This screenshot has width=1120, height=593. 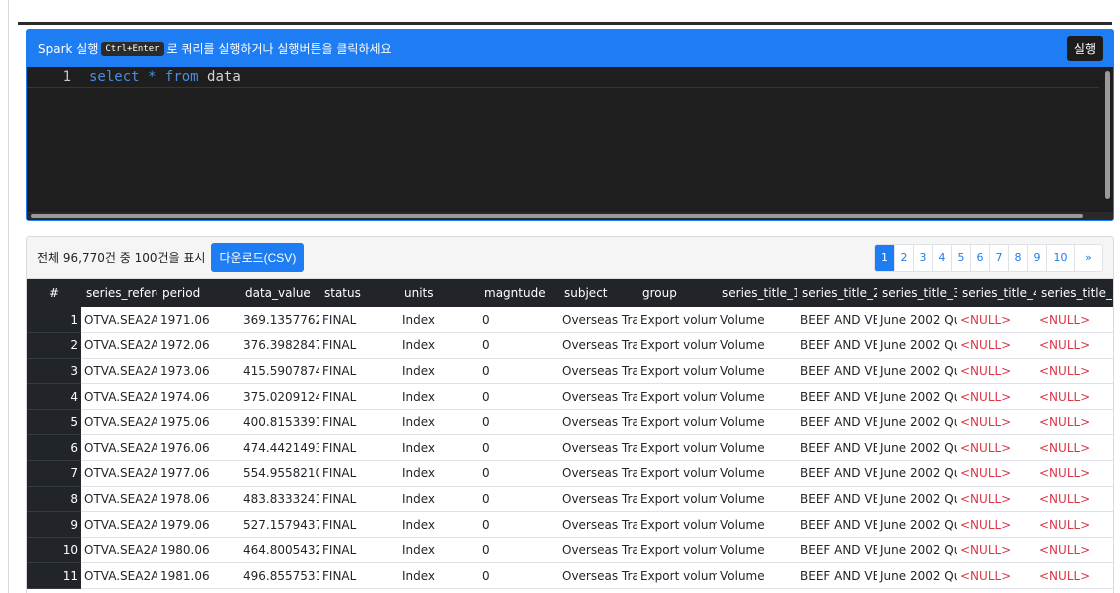 What do you see at coordinates (677, 293) in the screenshot?
I see `column-header-group: group` at bounding box center [677, 293].